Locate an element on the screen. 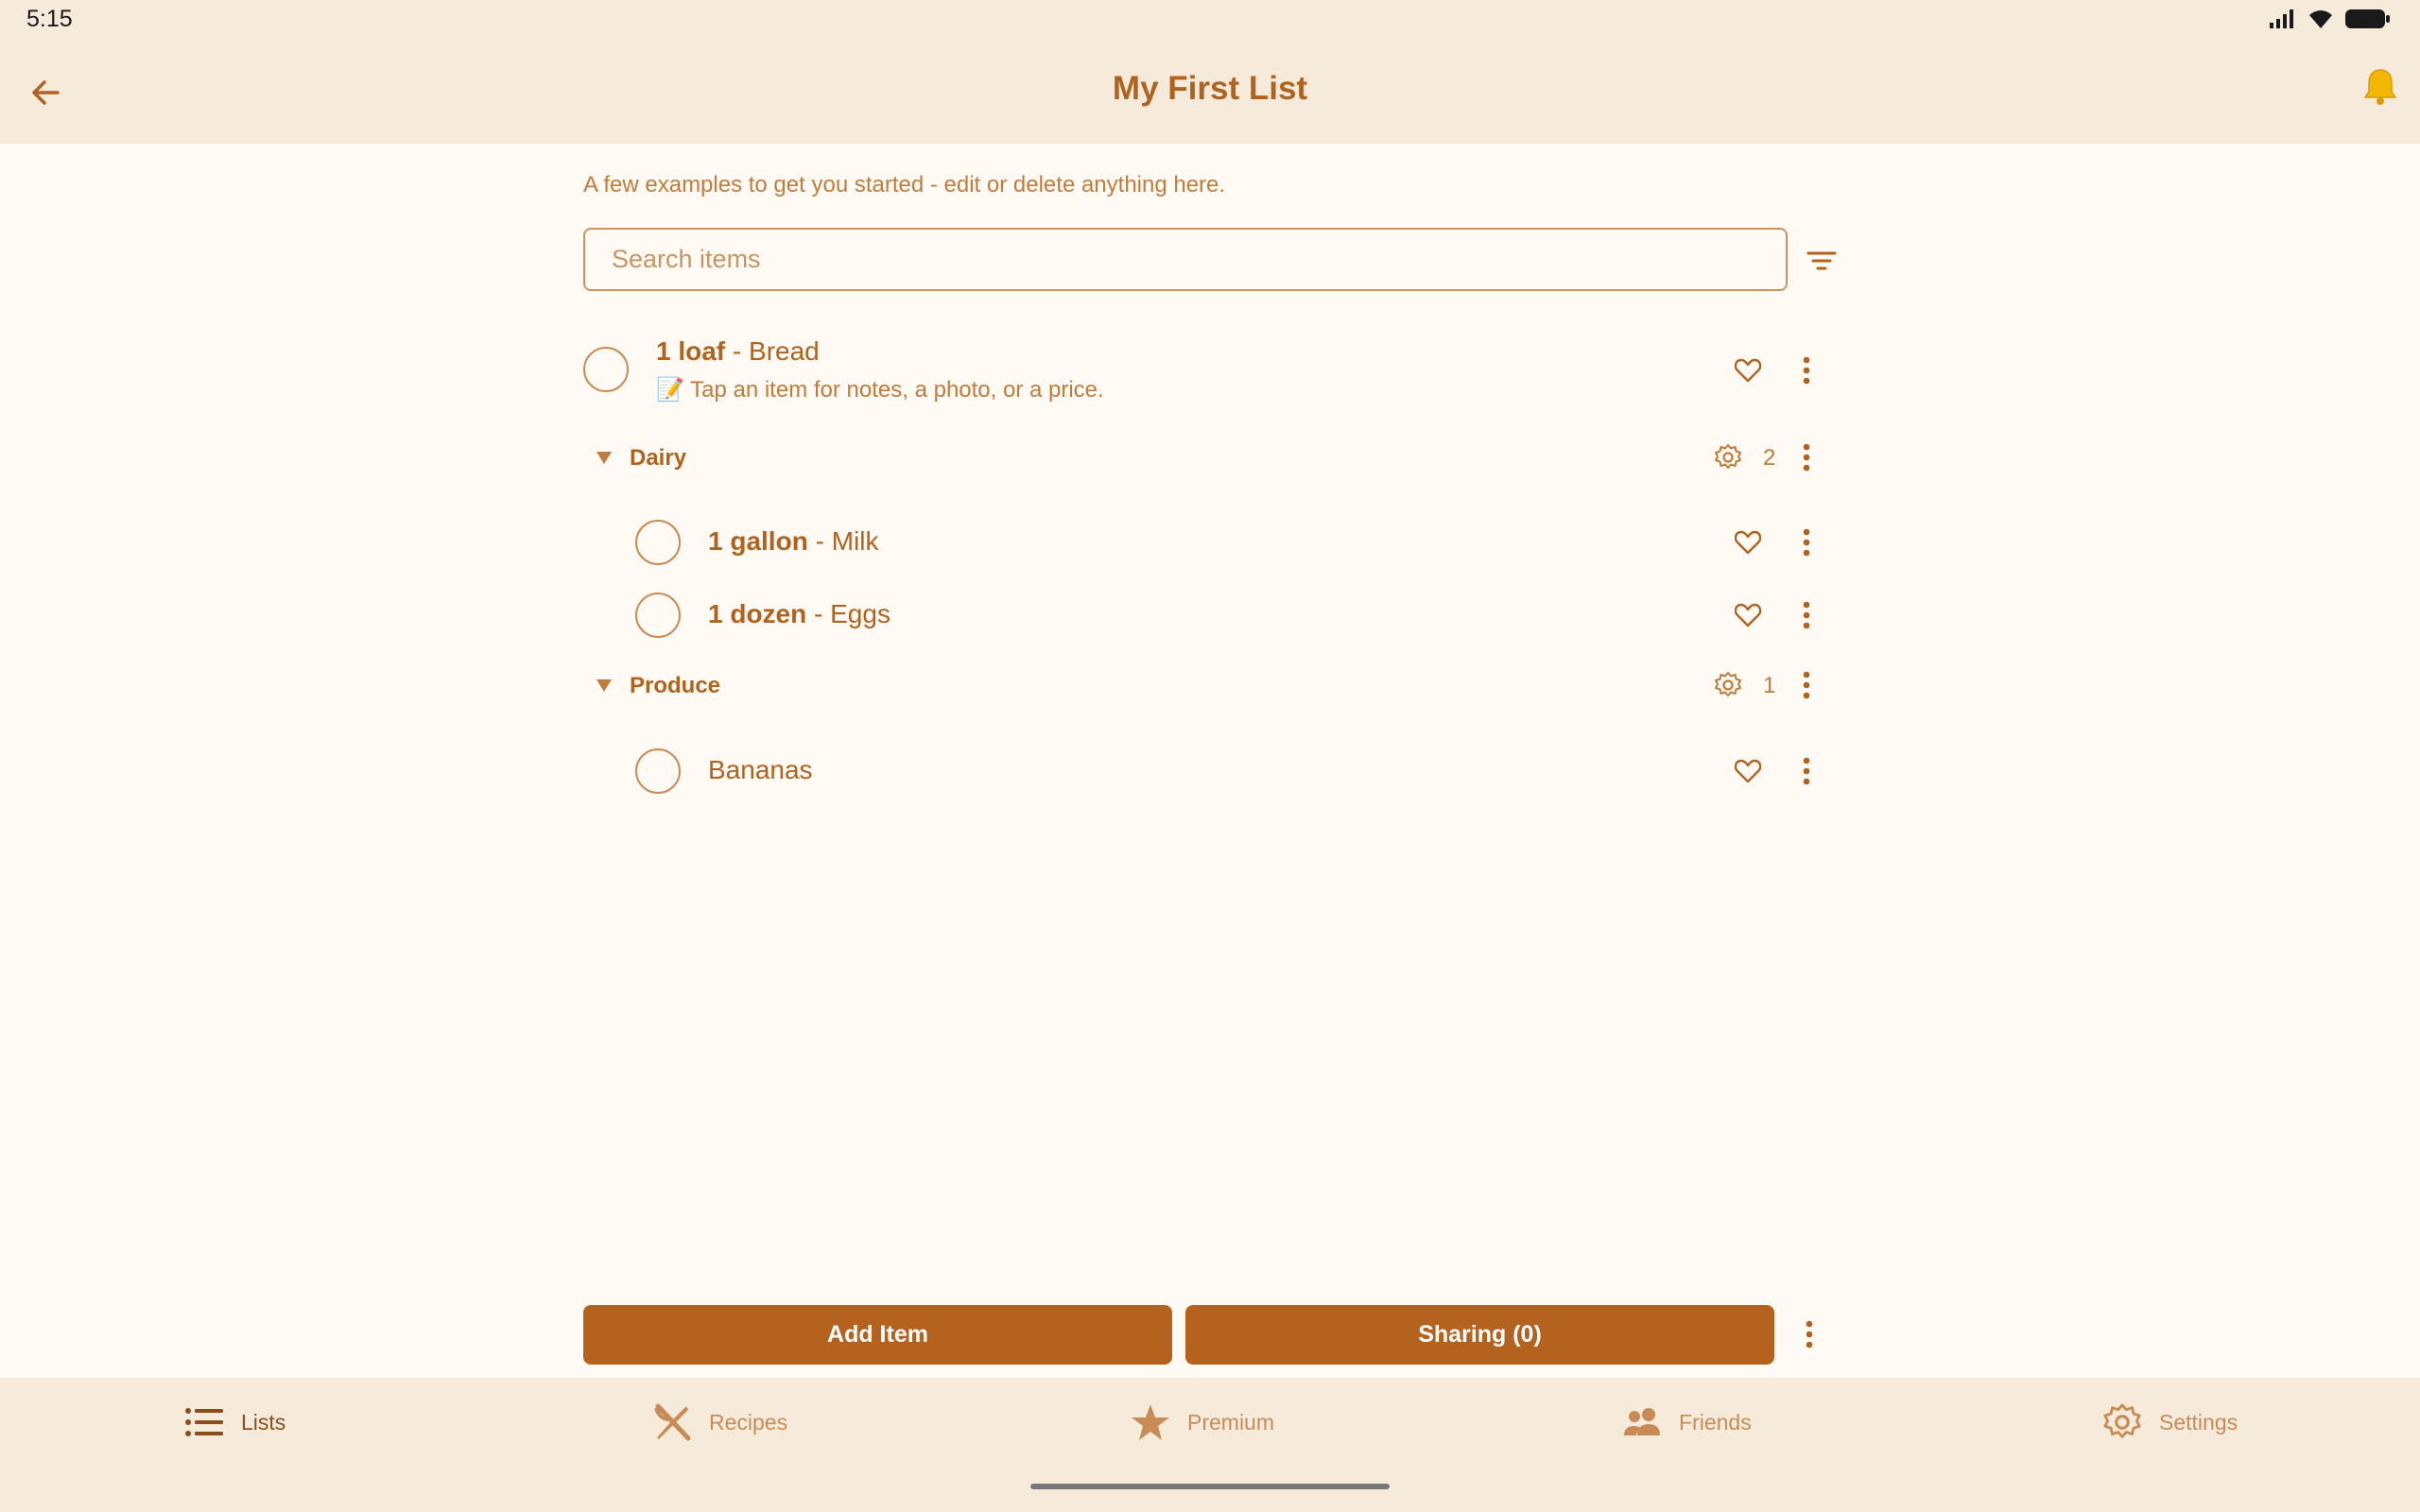  list-item-bananas: Bananas is located at coordinates (1217, 763).